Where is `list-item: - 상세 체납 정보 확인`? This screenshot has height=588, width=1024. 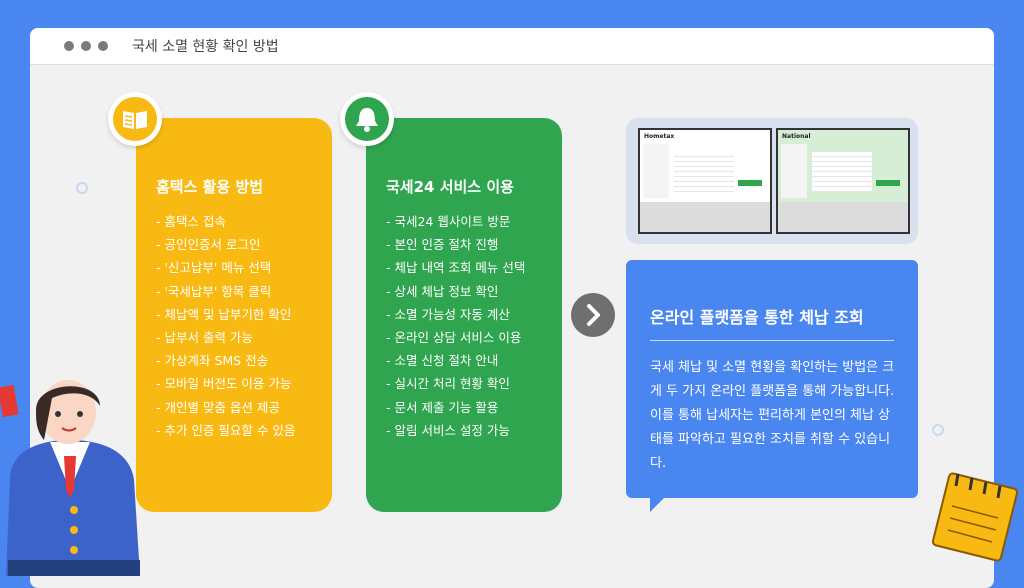 list-item: - 상세 체납 정보 확인 is located at coordinates (442, 291).